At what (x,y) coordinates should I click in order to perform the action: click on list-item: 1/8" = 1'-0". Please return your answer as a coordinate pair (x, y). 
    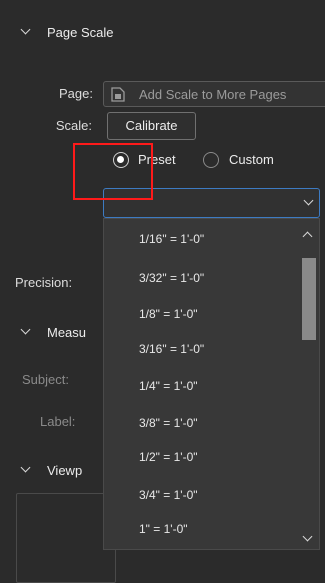
    Looking at the image, I should click on (168, 314).